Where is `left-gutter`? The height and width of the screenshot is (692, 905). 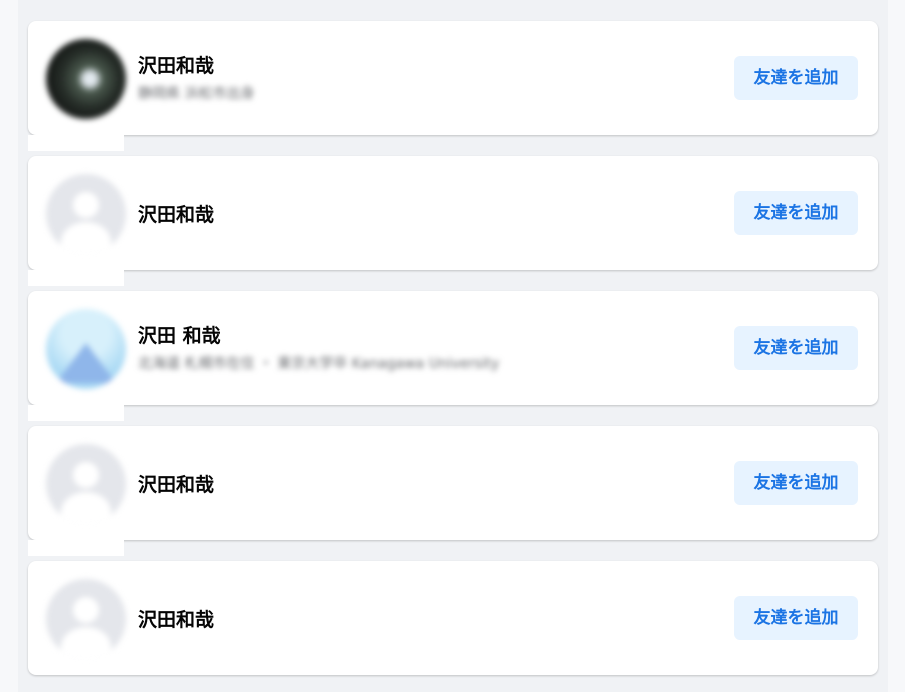
left-gutter is located at coordinates (9, 346).